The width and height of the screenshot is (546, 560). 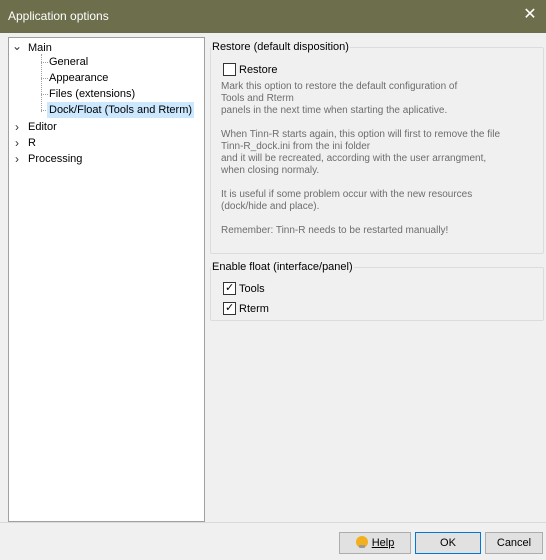 I want to click on rterm-checkbox: ✓ Rterm, so click(x=263, y=309).